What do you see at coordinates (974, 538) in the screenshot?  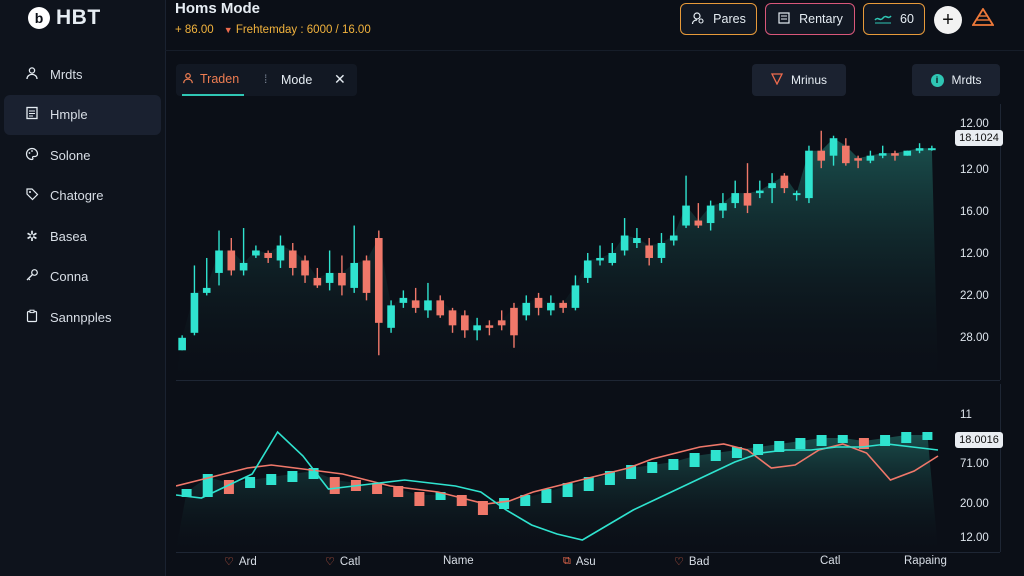 I see `y-tick: 12.00` at bounding box center [974, 538].